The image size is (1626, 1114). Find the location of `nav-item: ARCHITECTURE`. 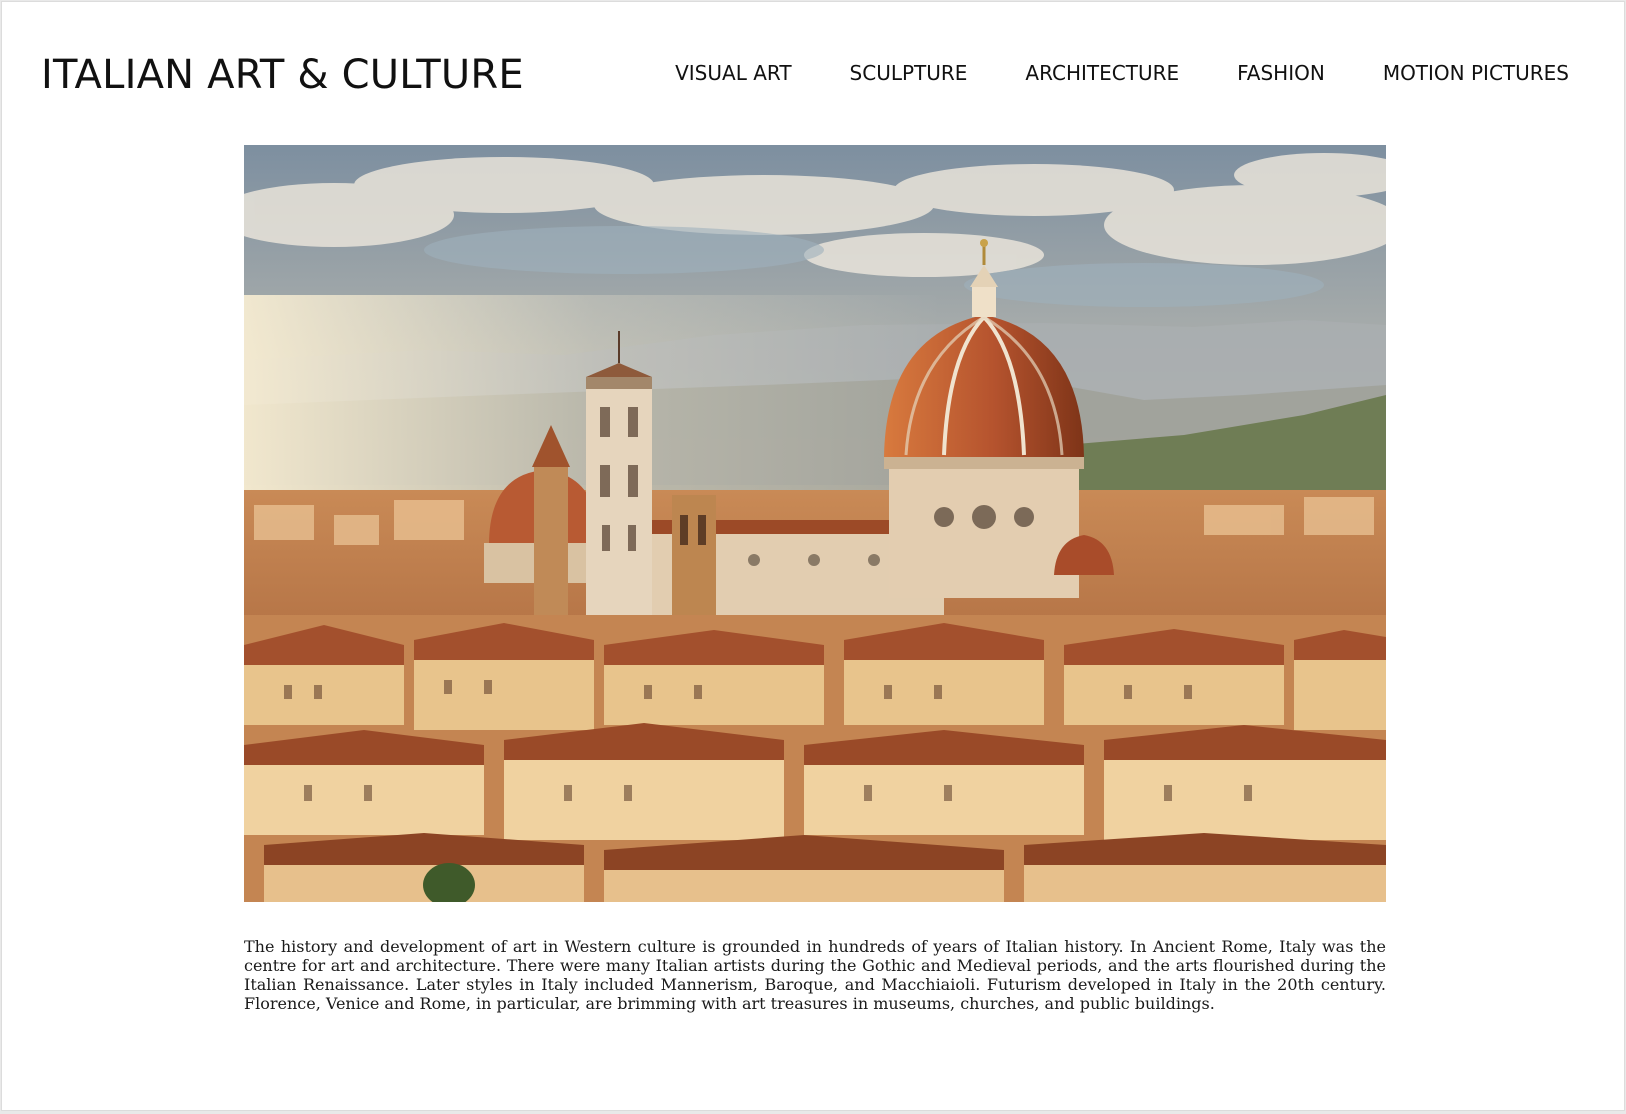

nav-item: ARCHITECTURE is located at coordinates (1102, 73).